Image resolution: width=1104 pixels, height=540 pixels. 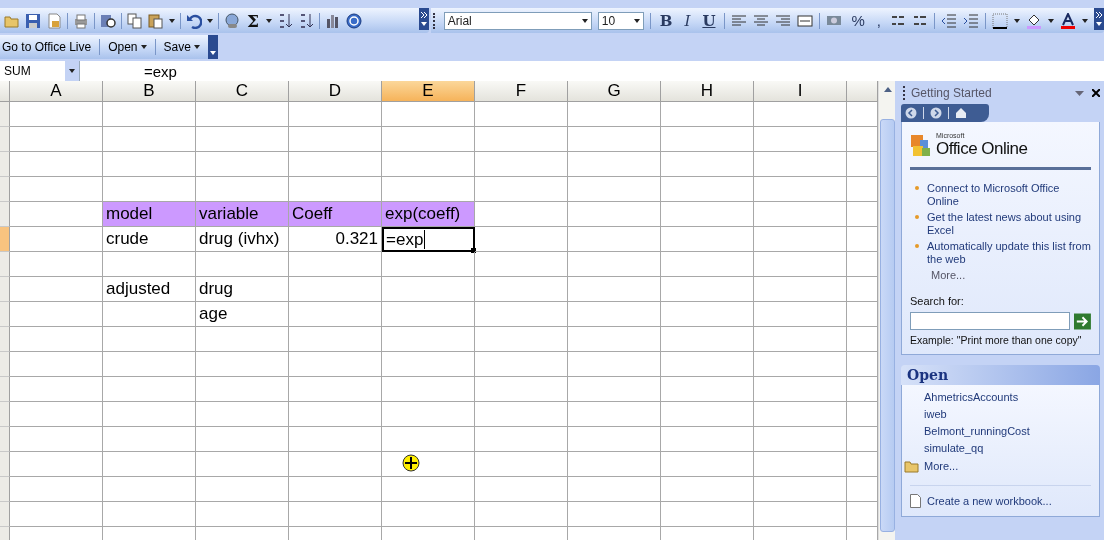 What do you see at coordinates (194, 20) in the screenshot?
I see `undo-icon` at bounding box center [194, 20].